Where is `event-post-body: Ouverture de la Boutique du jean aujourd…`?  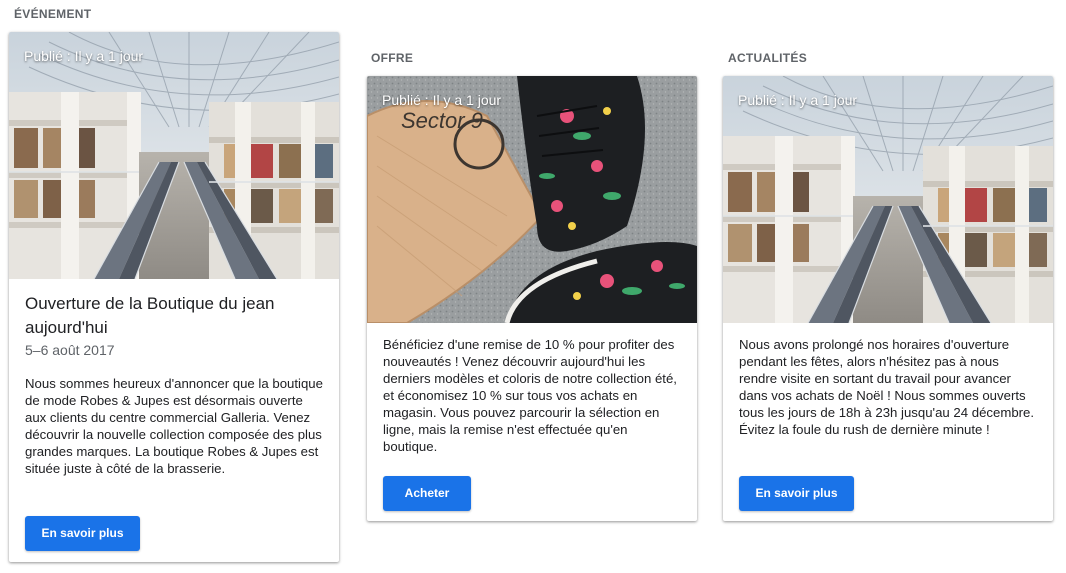
event-post-body: Ouverture de la Boutique du jean aujourd… is located at coordinates (175, 384).